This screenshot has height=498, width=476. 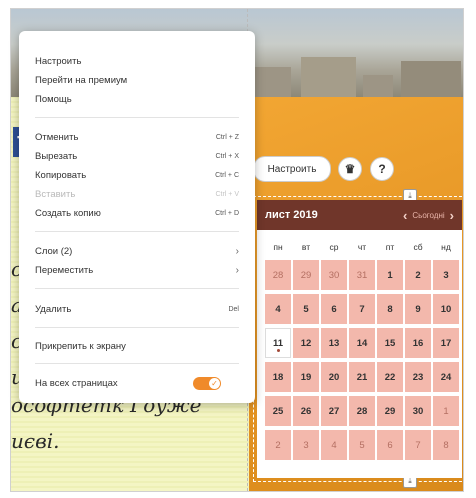 I want to click on today-link: Сьогодні, so click(x=428, y=215).